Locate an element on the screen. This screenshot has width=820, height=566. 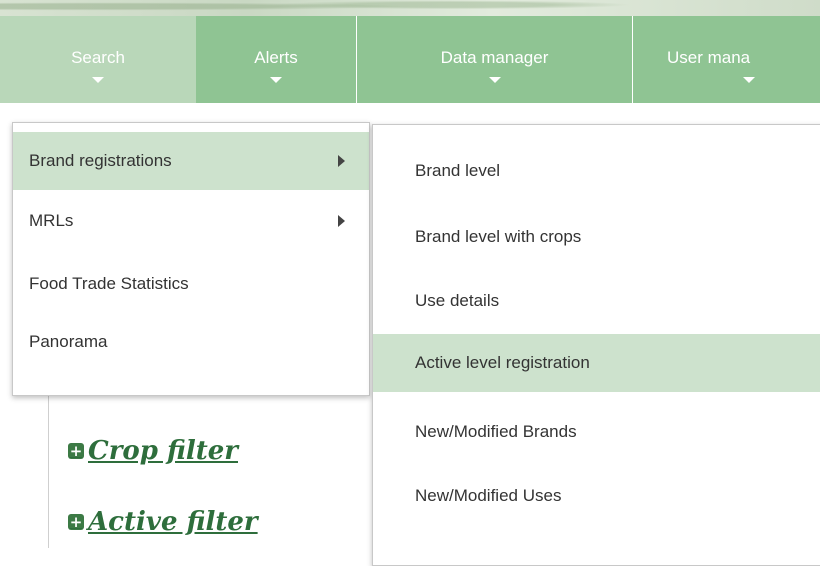
crop-filter-link: + Crop filter is located at coordinates (153, 451).